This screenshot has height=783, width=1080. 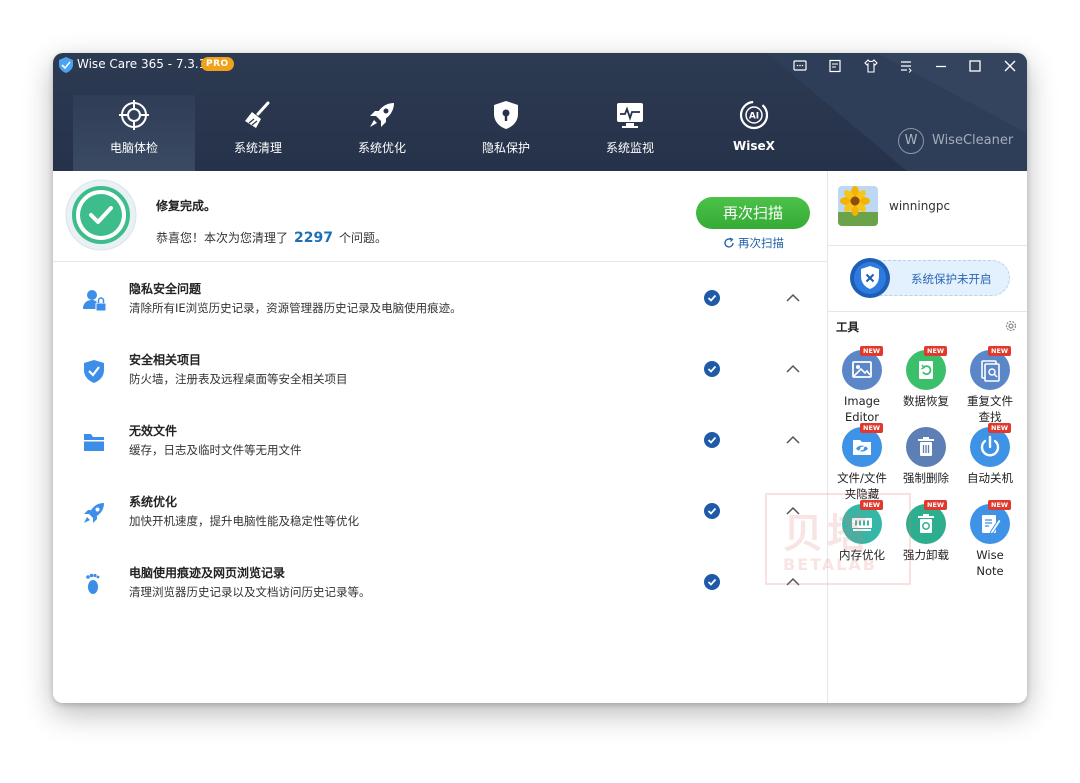 I want to click on tool-label: 内存优化, so click(x=862, y=555).